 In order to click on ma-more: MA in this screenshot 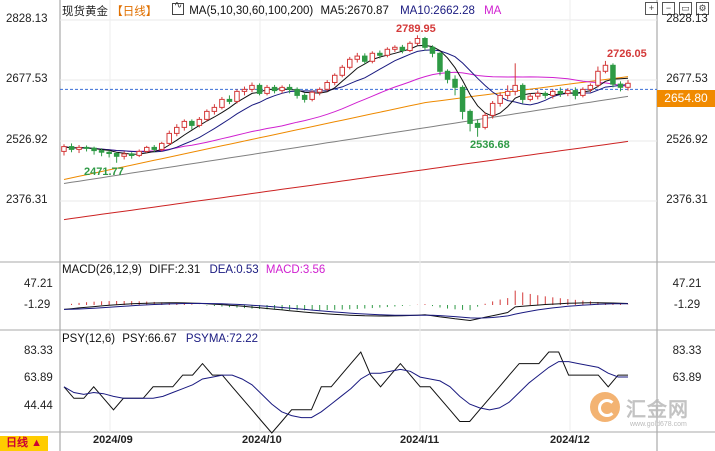, I will do `click(493, 11)`.